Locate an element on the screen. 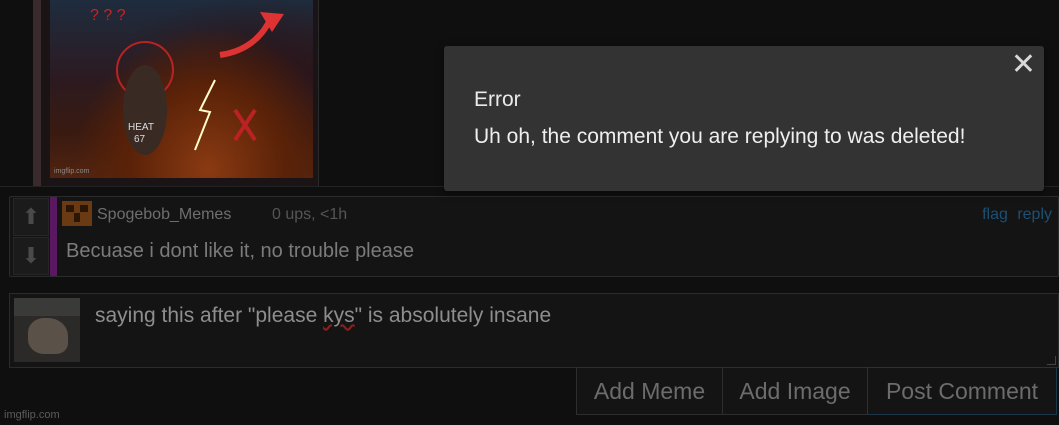 This screenshot has width=1059, height=425. reply-text-misspelled: kys is located at coordinates (339, 315).